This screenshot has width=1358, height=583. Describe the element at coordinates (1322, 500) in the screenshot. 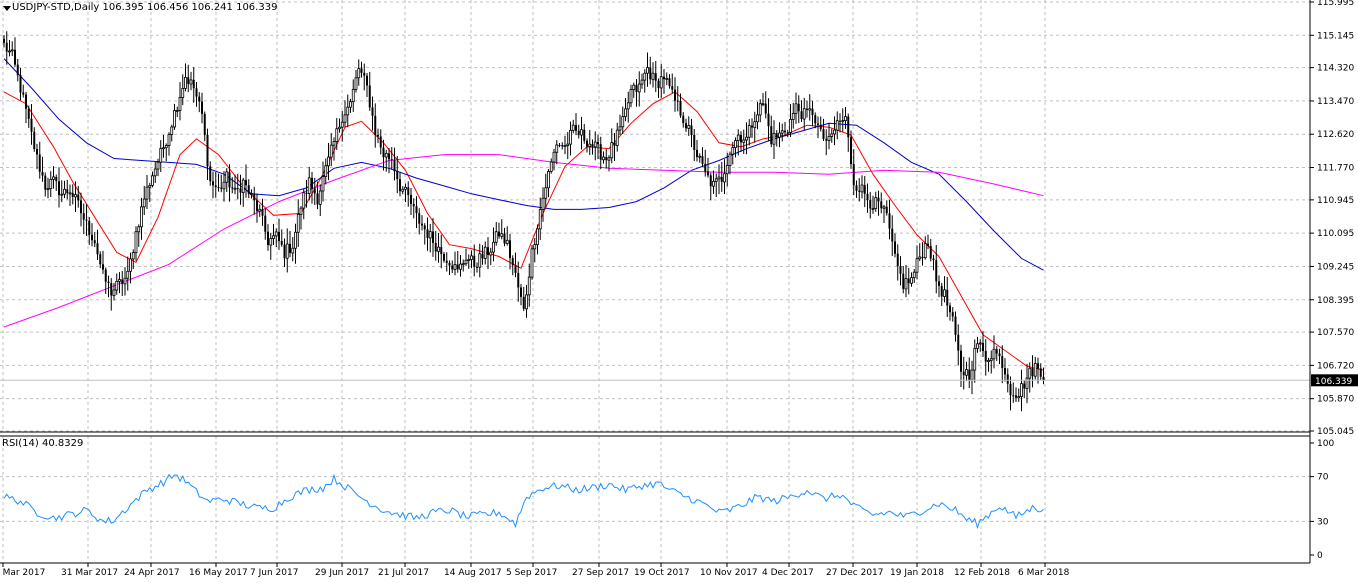

I see `rsi-axis-labels: 100 70 30 0` at that location.